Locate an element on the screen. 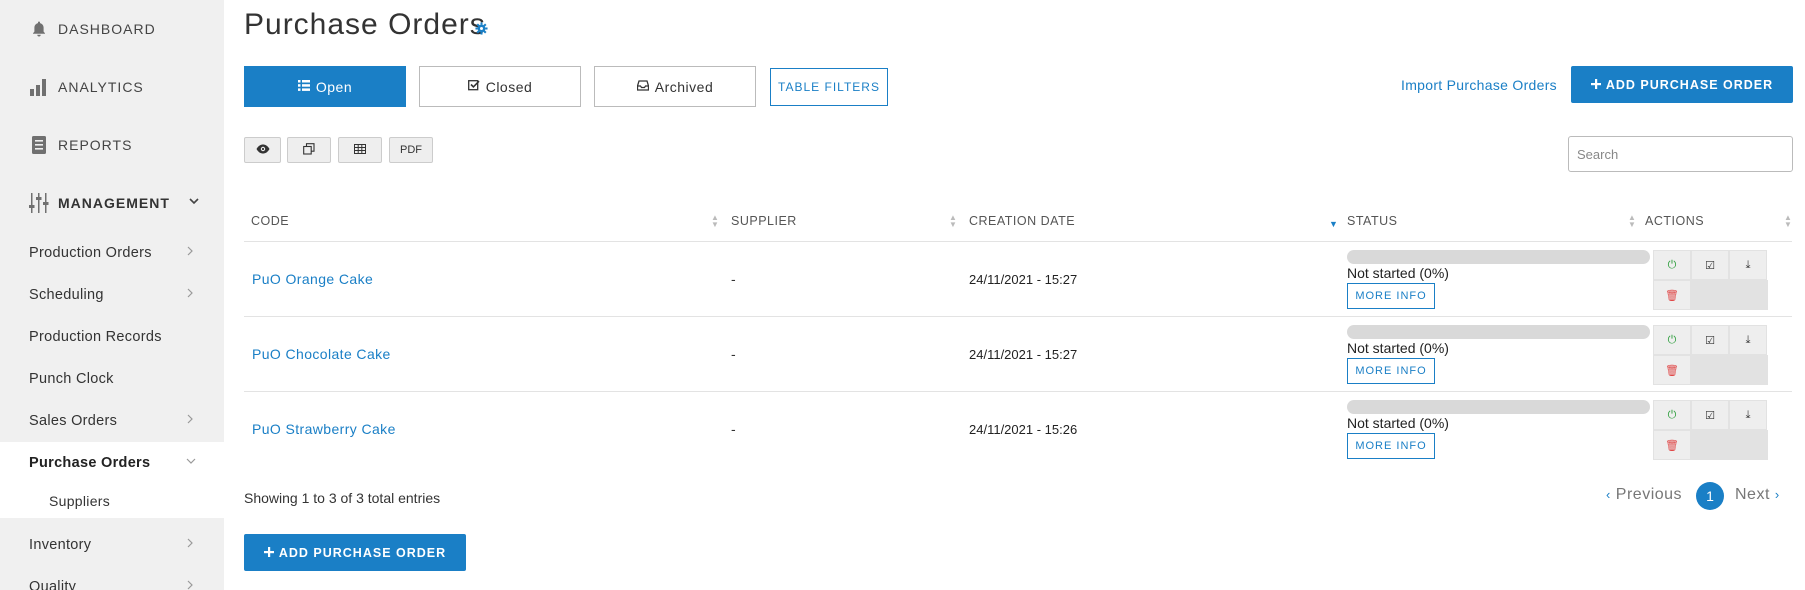  sidebar-subitem-suppliers: Suppliers is located at coordinates (112, 501).